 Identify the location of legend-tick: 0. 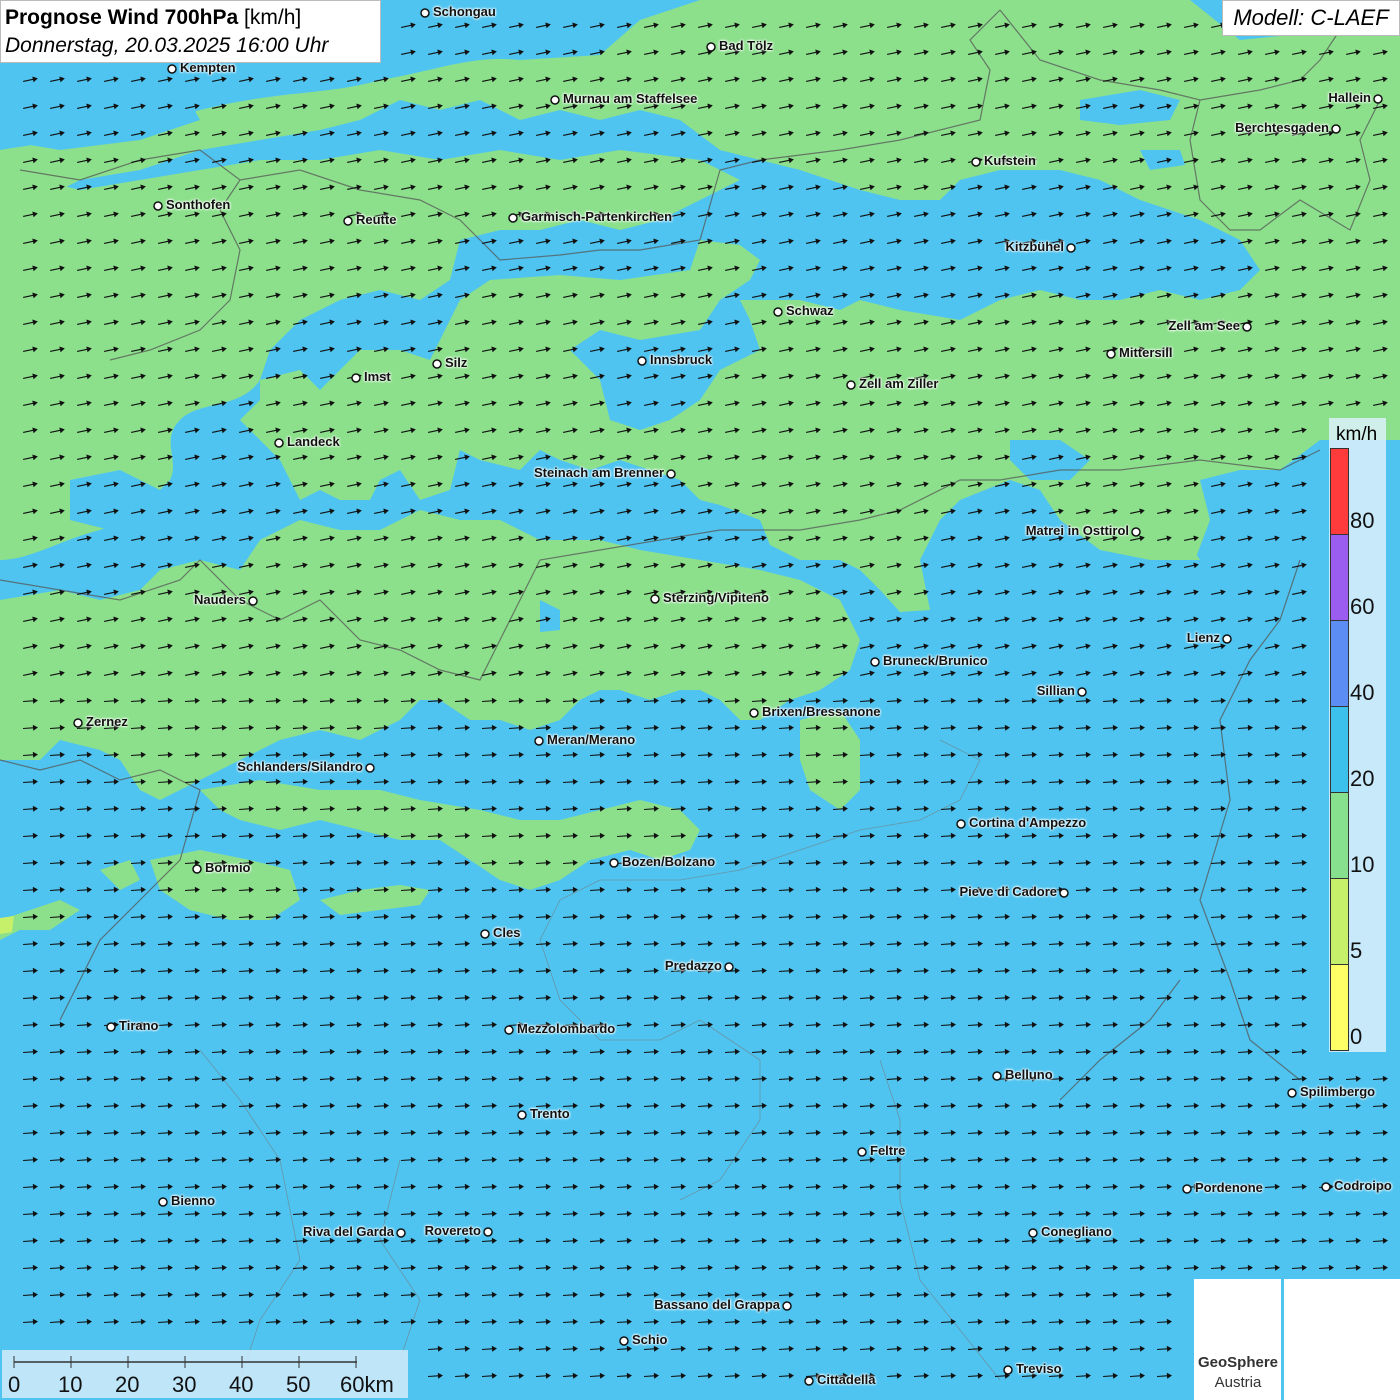
(1356, 1036).